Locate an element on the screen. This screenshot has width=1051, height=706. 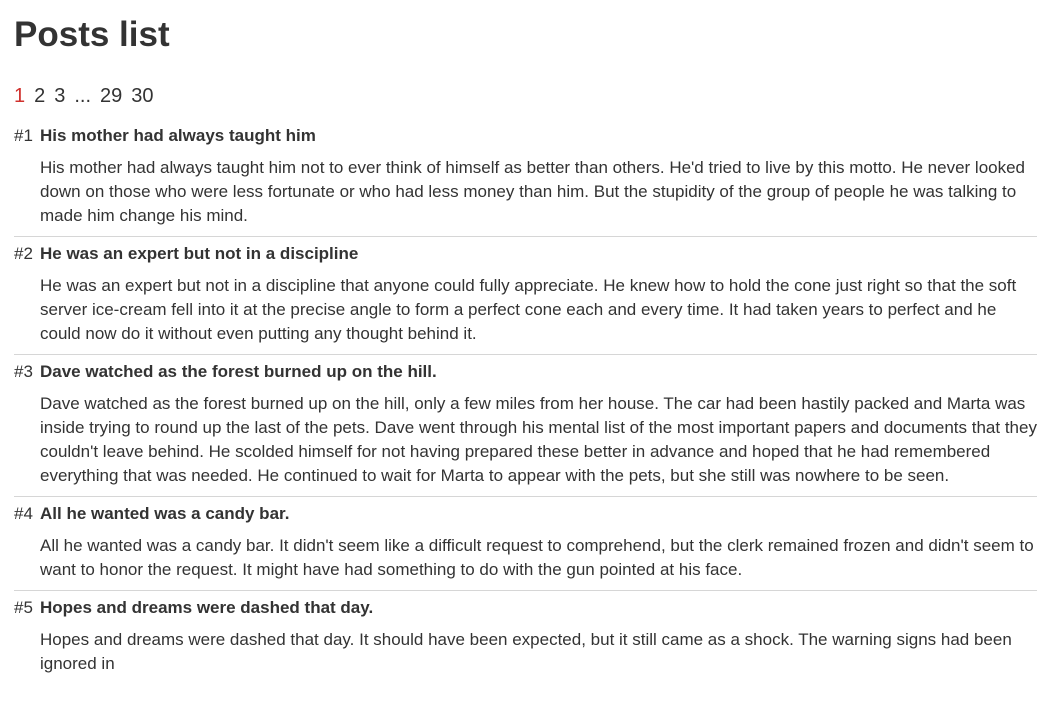
pagination-page-1: 1 is located at coordinates (19, 96).